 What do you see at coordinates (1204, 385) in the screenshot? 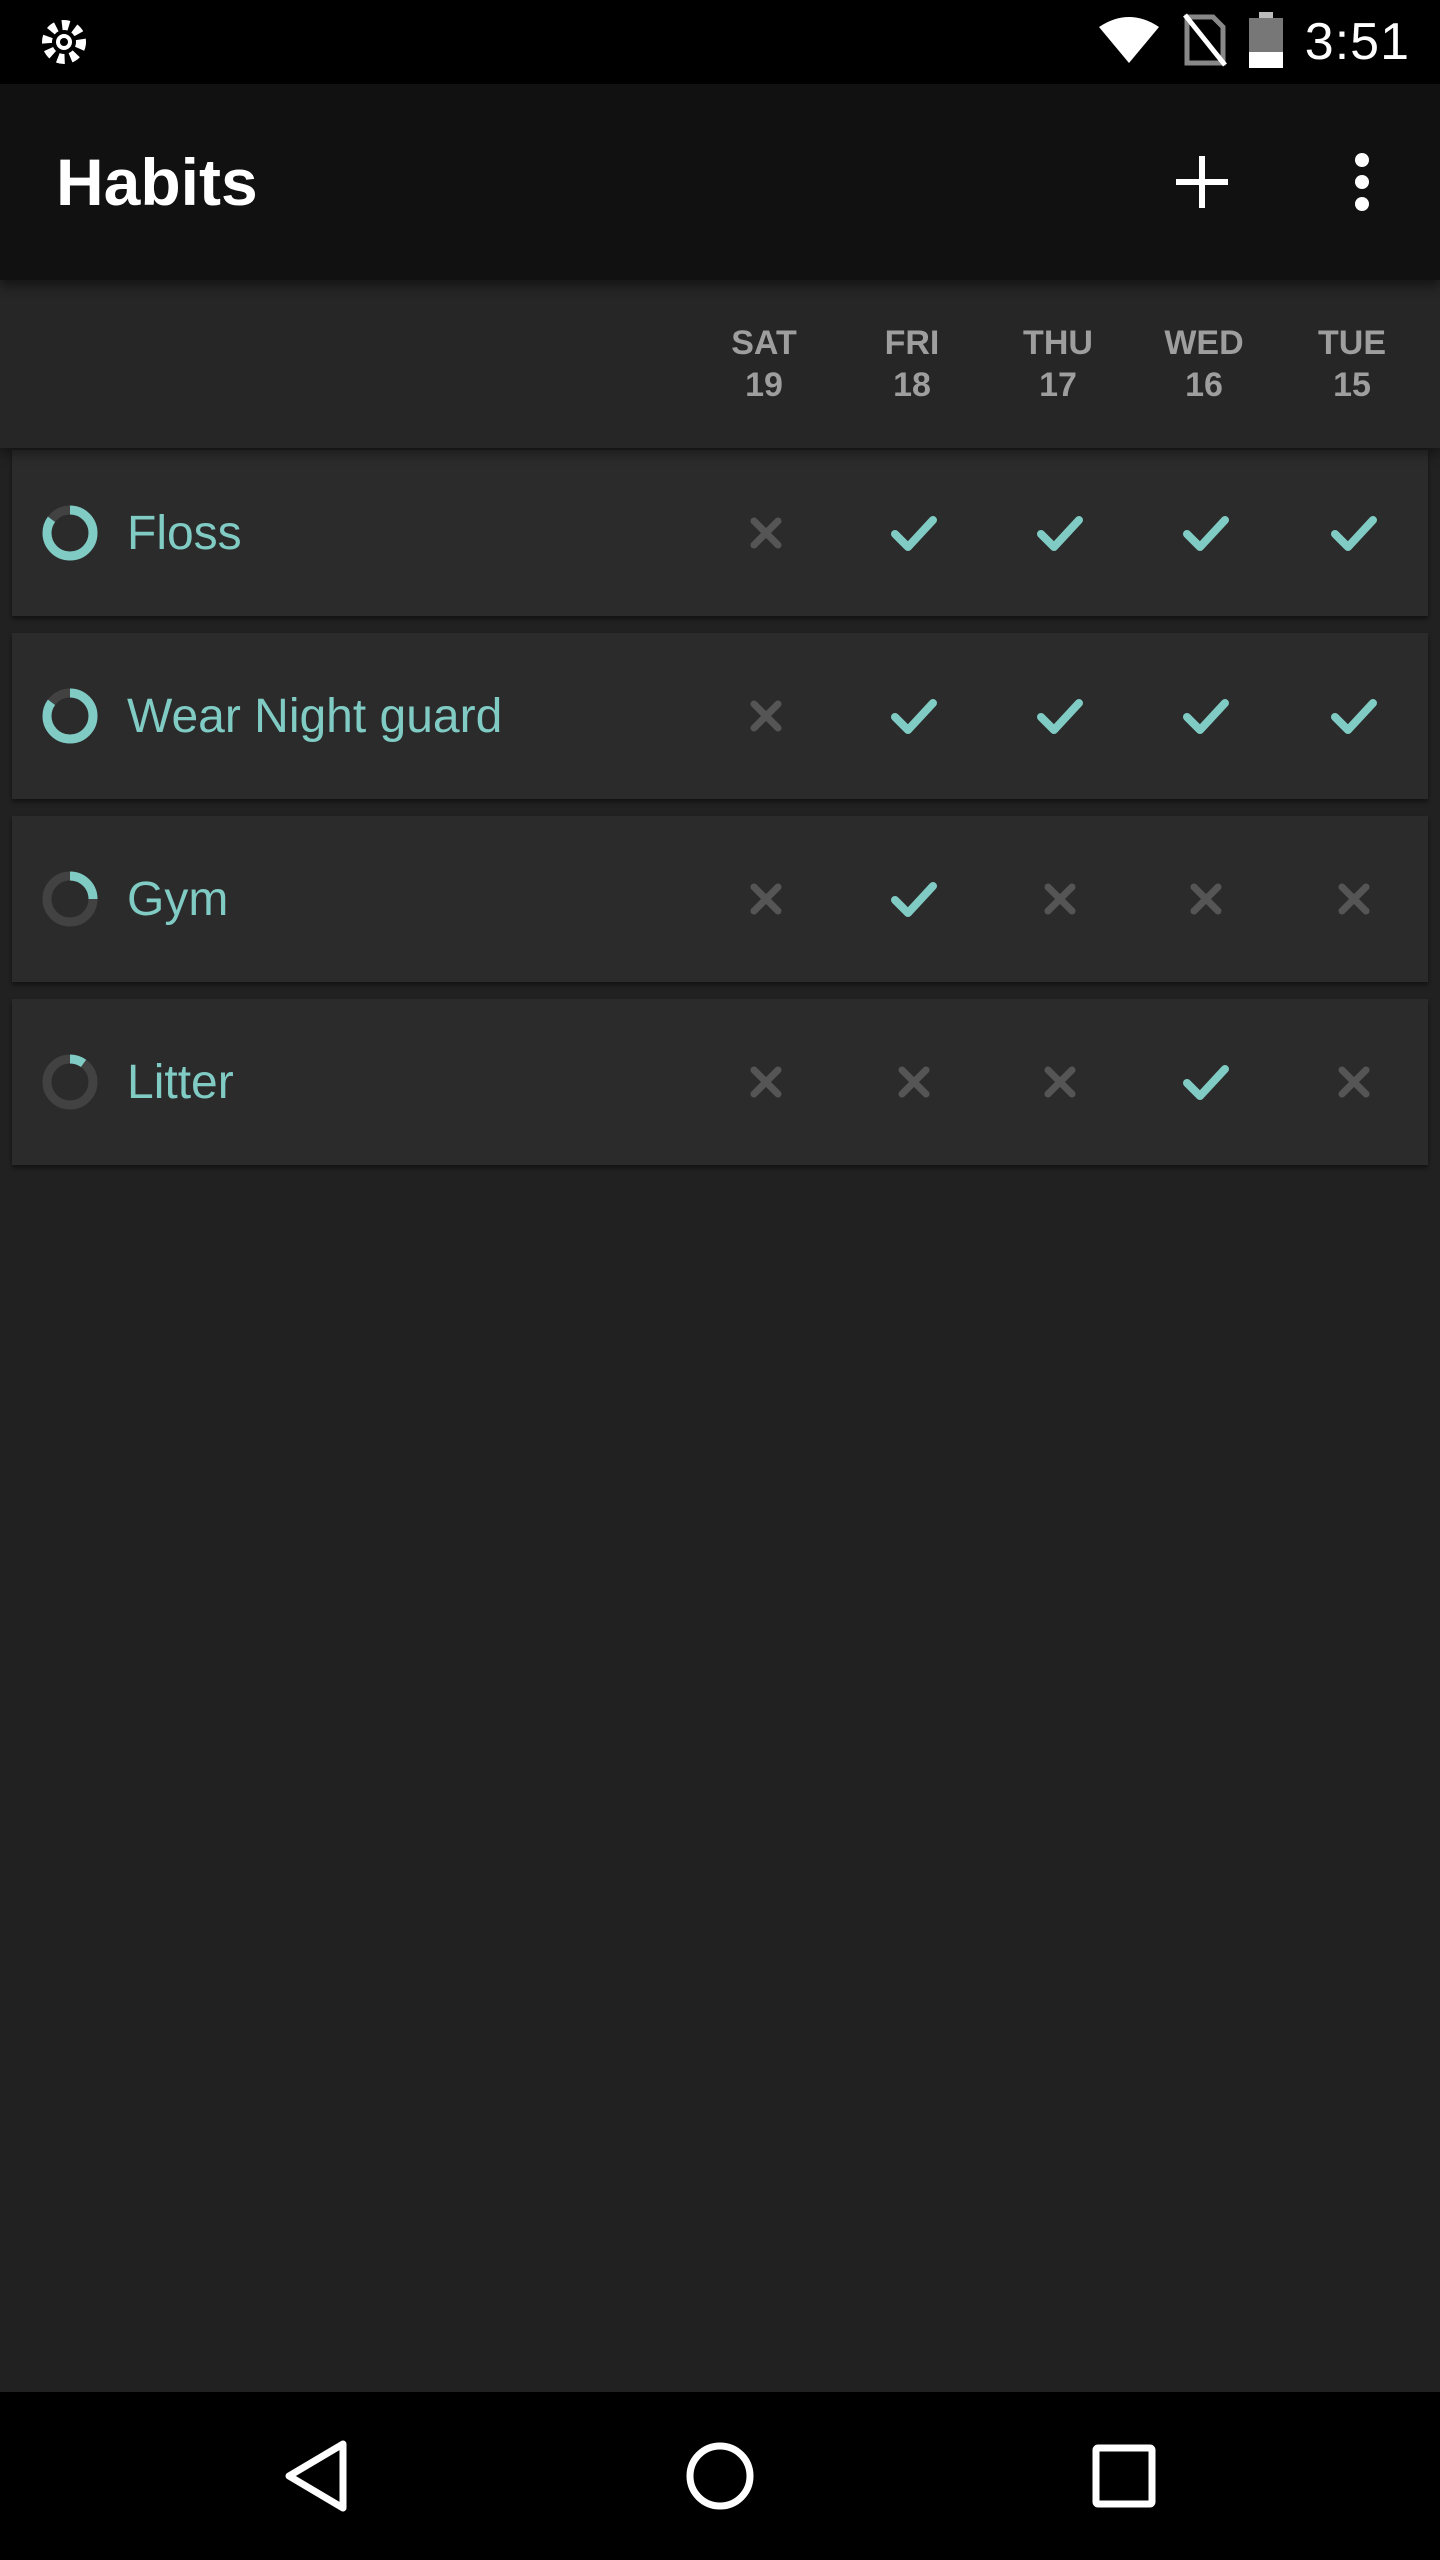
I see `day-date: 16` at bounding box center [1204, 385].